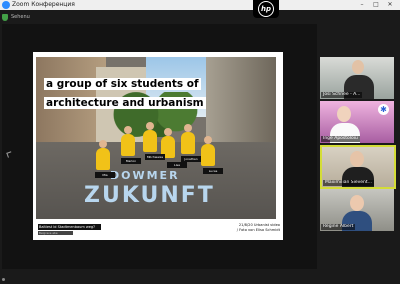 This screenshot has width=400, height=284. Describe the element at coordinates (43, 4) in the screenshot. I see `window-title: Zoom Конференция` at that location.